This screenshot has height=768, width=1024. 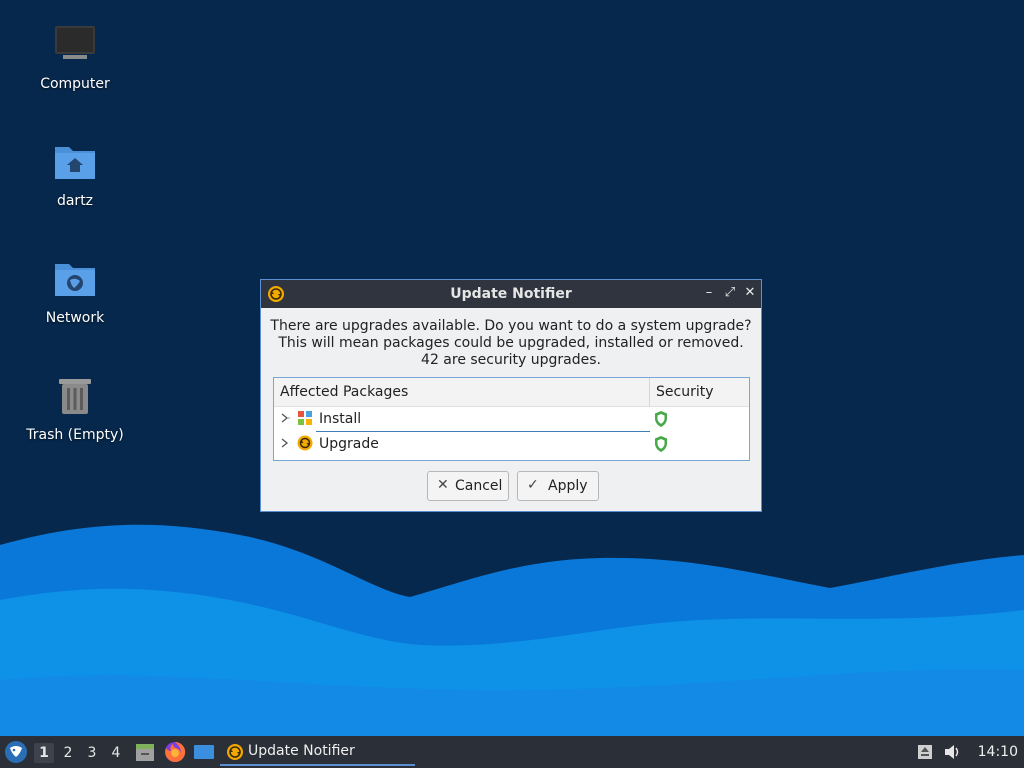 I want to click on taskbar: 1 2 3 4 Update Notifier 14:10, so click(x=512, y=752).